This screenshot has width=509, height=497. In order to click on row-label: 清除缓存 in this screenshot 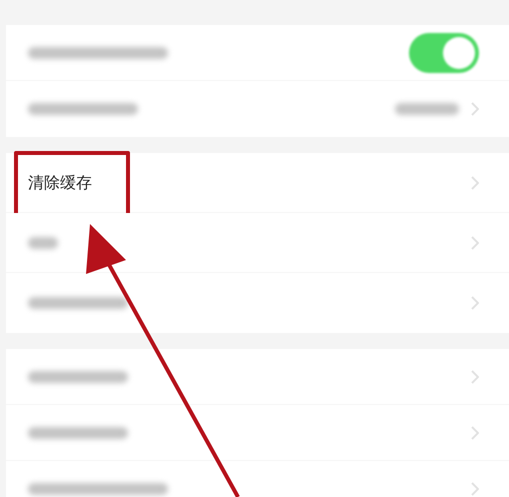, I will do `click(60, 183)`.